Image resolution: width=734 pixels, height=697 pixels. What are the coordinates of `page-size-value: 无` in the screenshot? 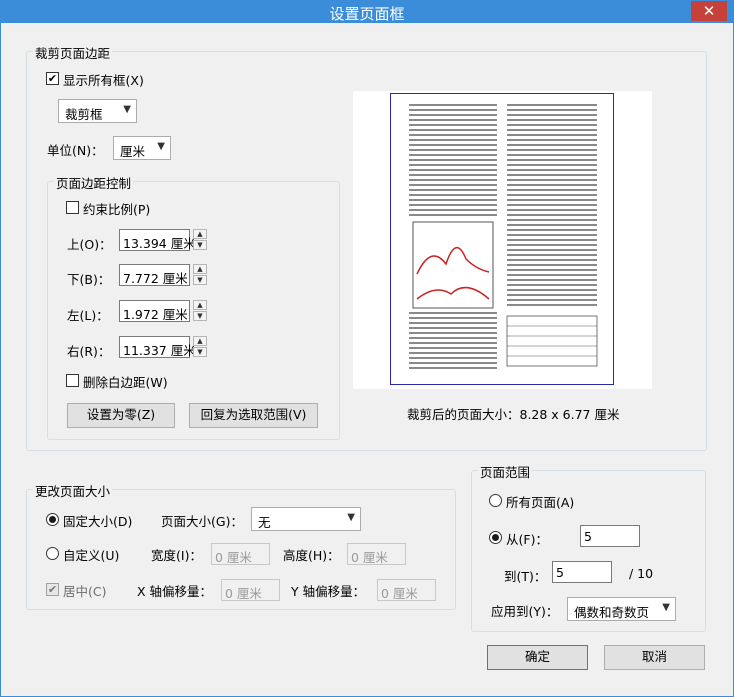 It's located at (264, 522).